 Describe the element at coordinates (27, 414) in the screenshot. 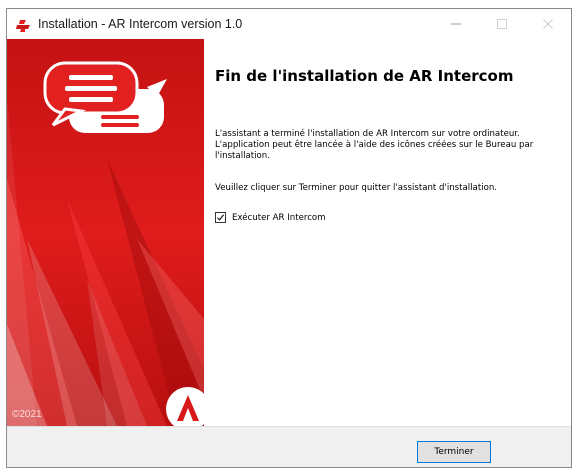

I see `copyright-text: ©2021` at that location.